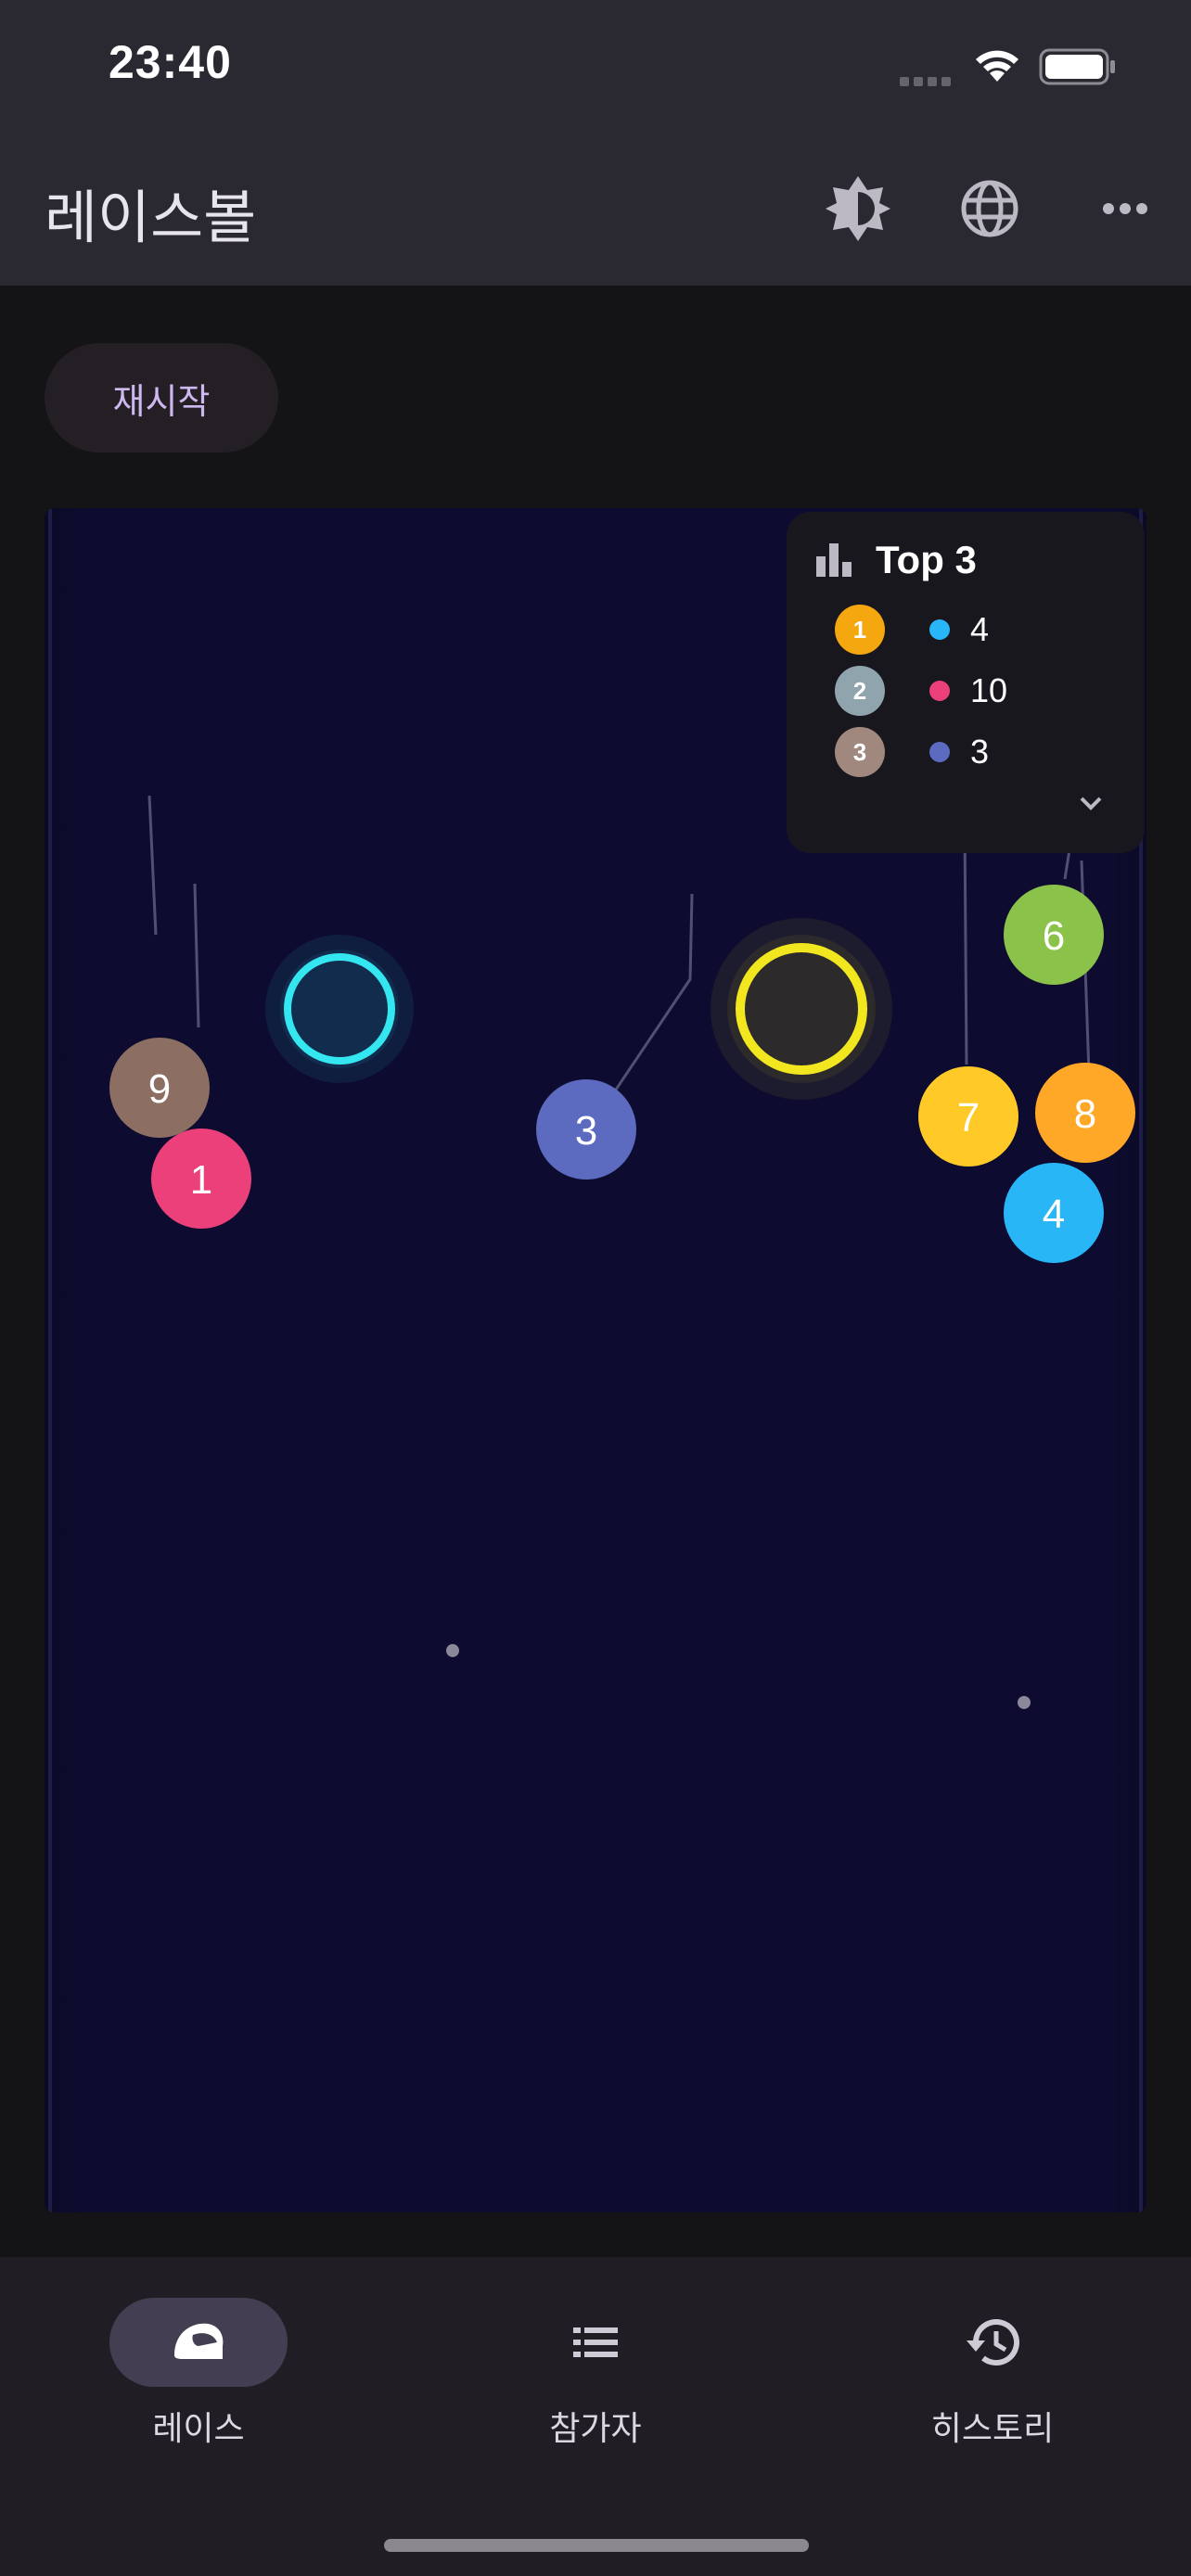 This screenshot has height=2576, width=1191. I want to click on rank-row: 3 3, so click(984, 753).